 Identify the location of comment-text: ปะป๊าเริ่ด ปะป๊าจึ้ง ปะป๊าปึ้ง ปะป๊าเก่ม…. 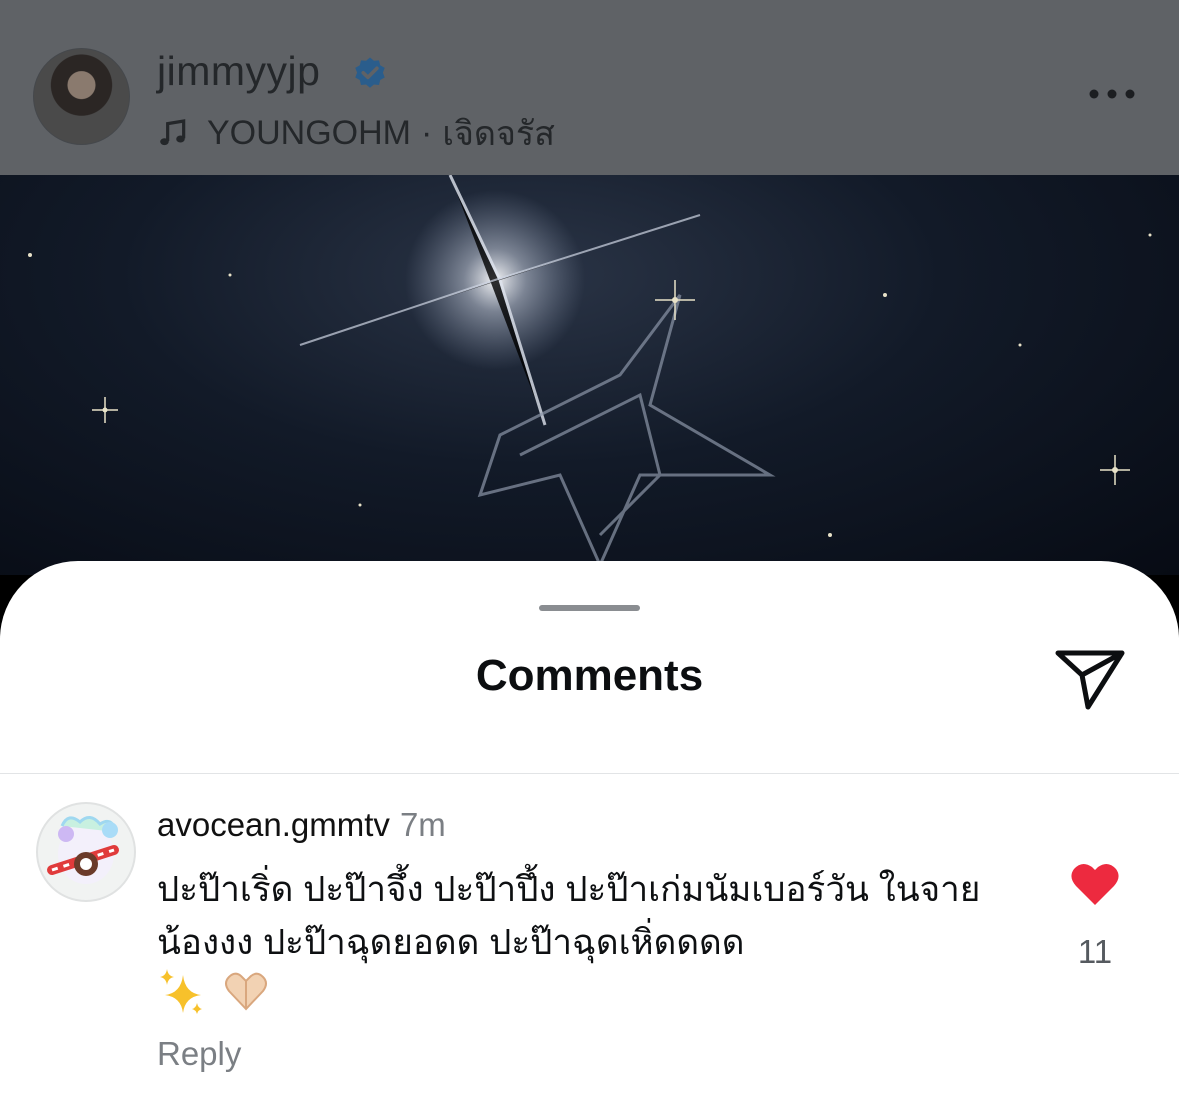
(569, 916).